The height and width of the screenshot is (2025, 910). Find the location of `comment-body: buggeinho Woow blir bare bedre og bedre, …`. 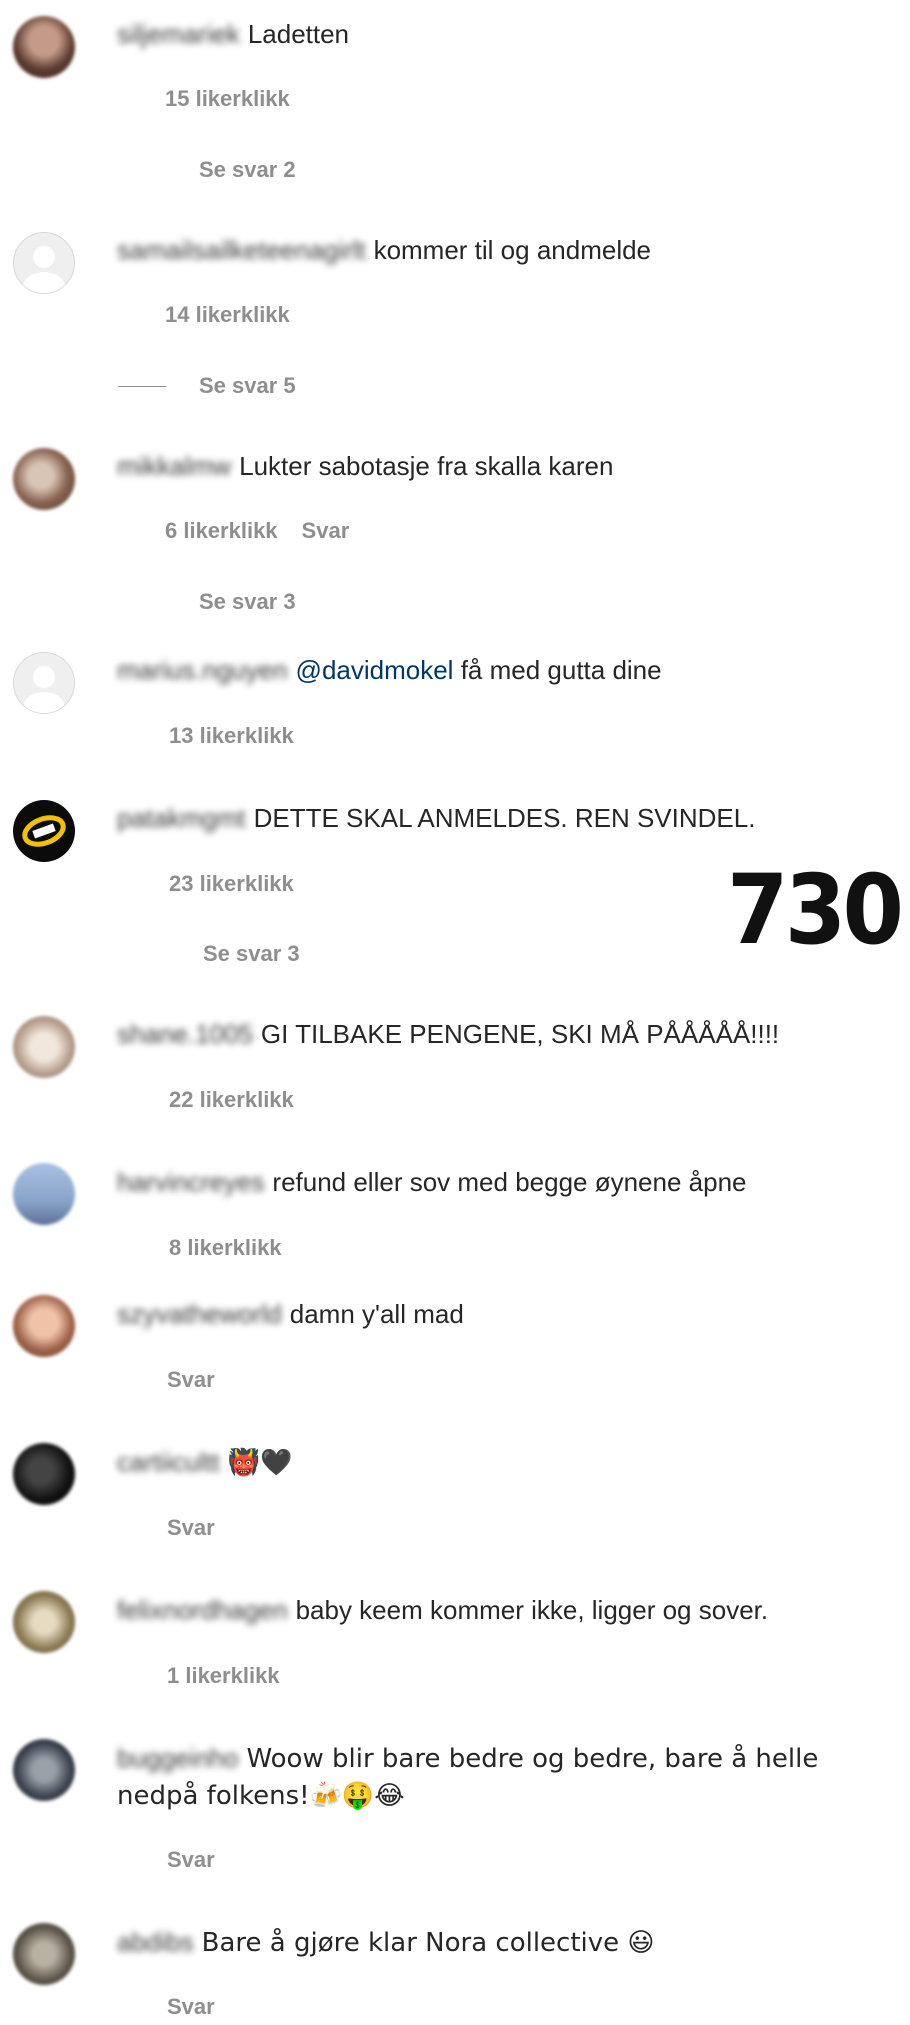

comment-body: buggeinho Woow blir bare bedre og bedre, … is located at coordinates (493, 1777).